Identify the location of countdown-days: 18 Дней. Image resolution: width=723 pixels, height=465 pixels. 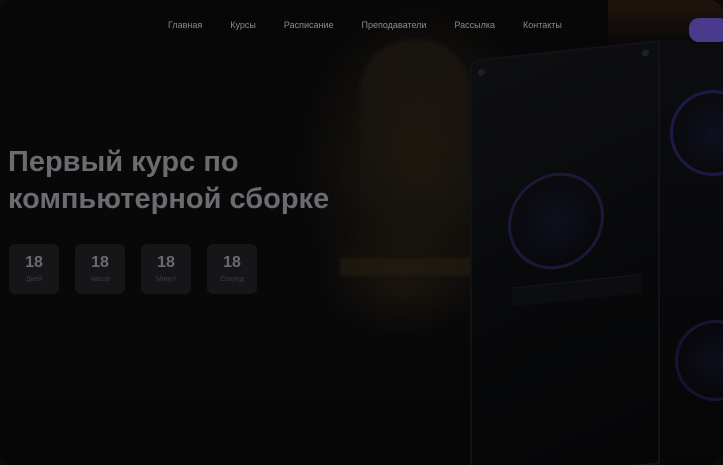
(34, 269).